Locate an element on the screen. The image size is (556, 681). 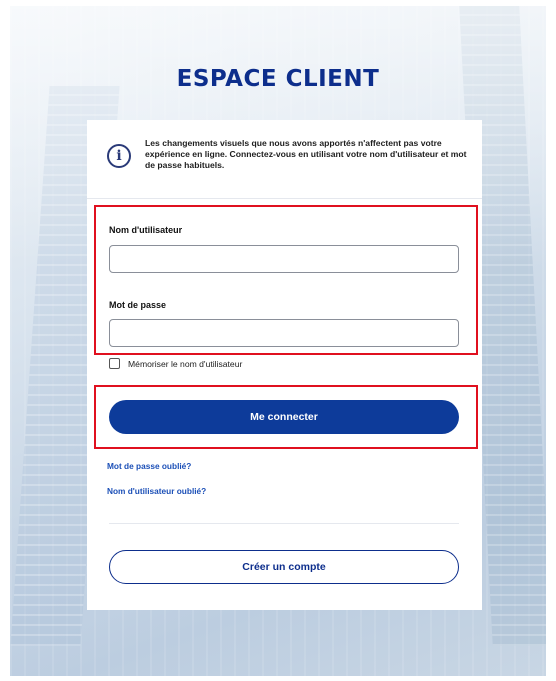
remember-checkbox is located at coordinates (114, 363).